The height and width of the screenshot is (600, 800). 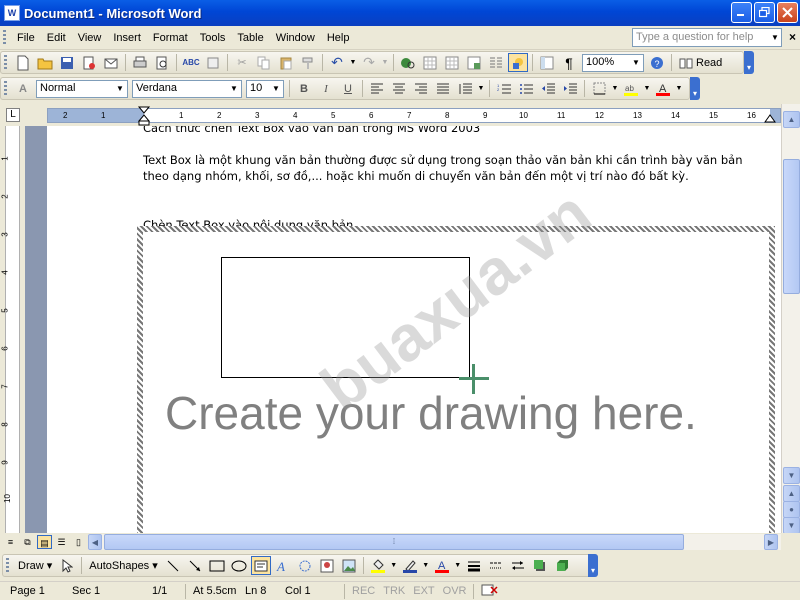 What do you see at coordinates (791, 509) in the screenshot?
I see `select-browse-object-button: ●` at bounding box center [791, 509].